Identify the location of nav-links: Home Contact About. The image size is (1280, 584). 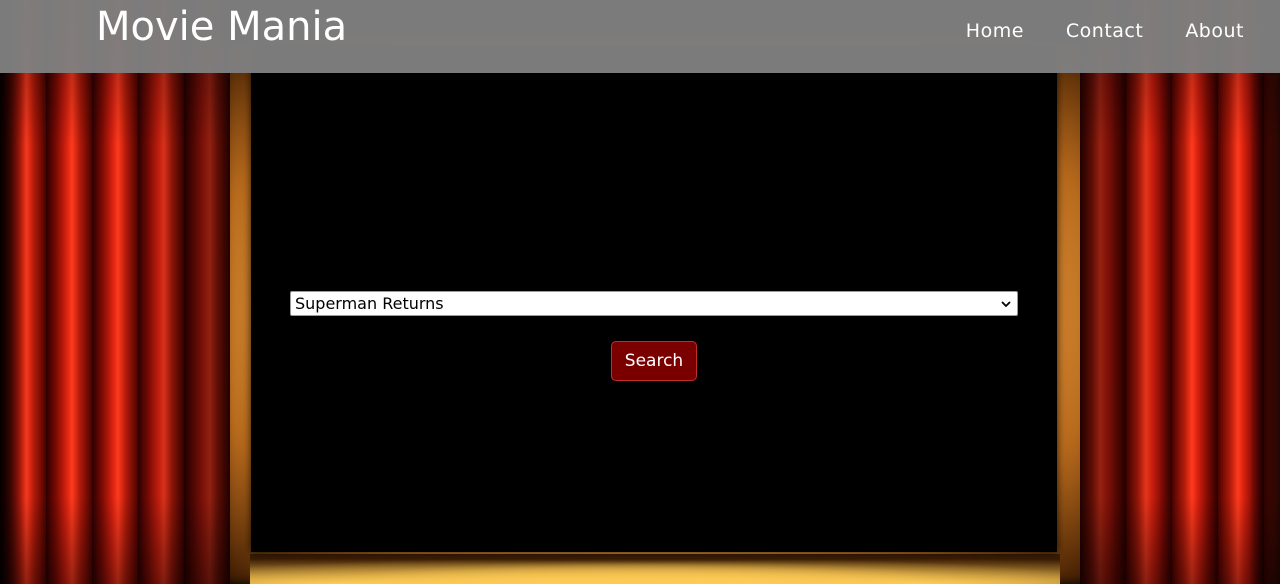
(1105, 31).